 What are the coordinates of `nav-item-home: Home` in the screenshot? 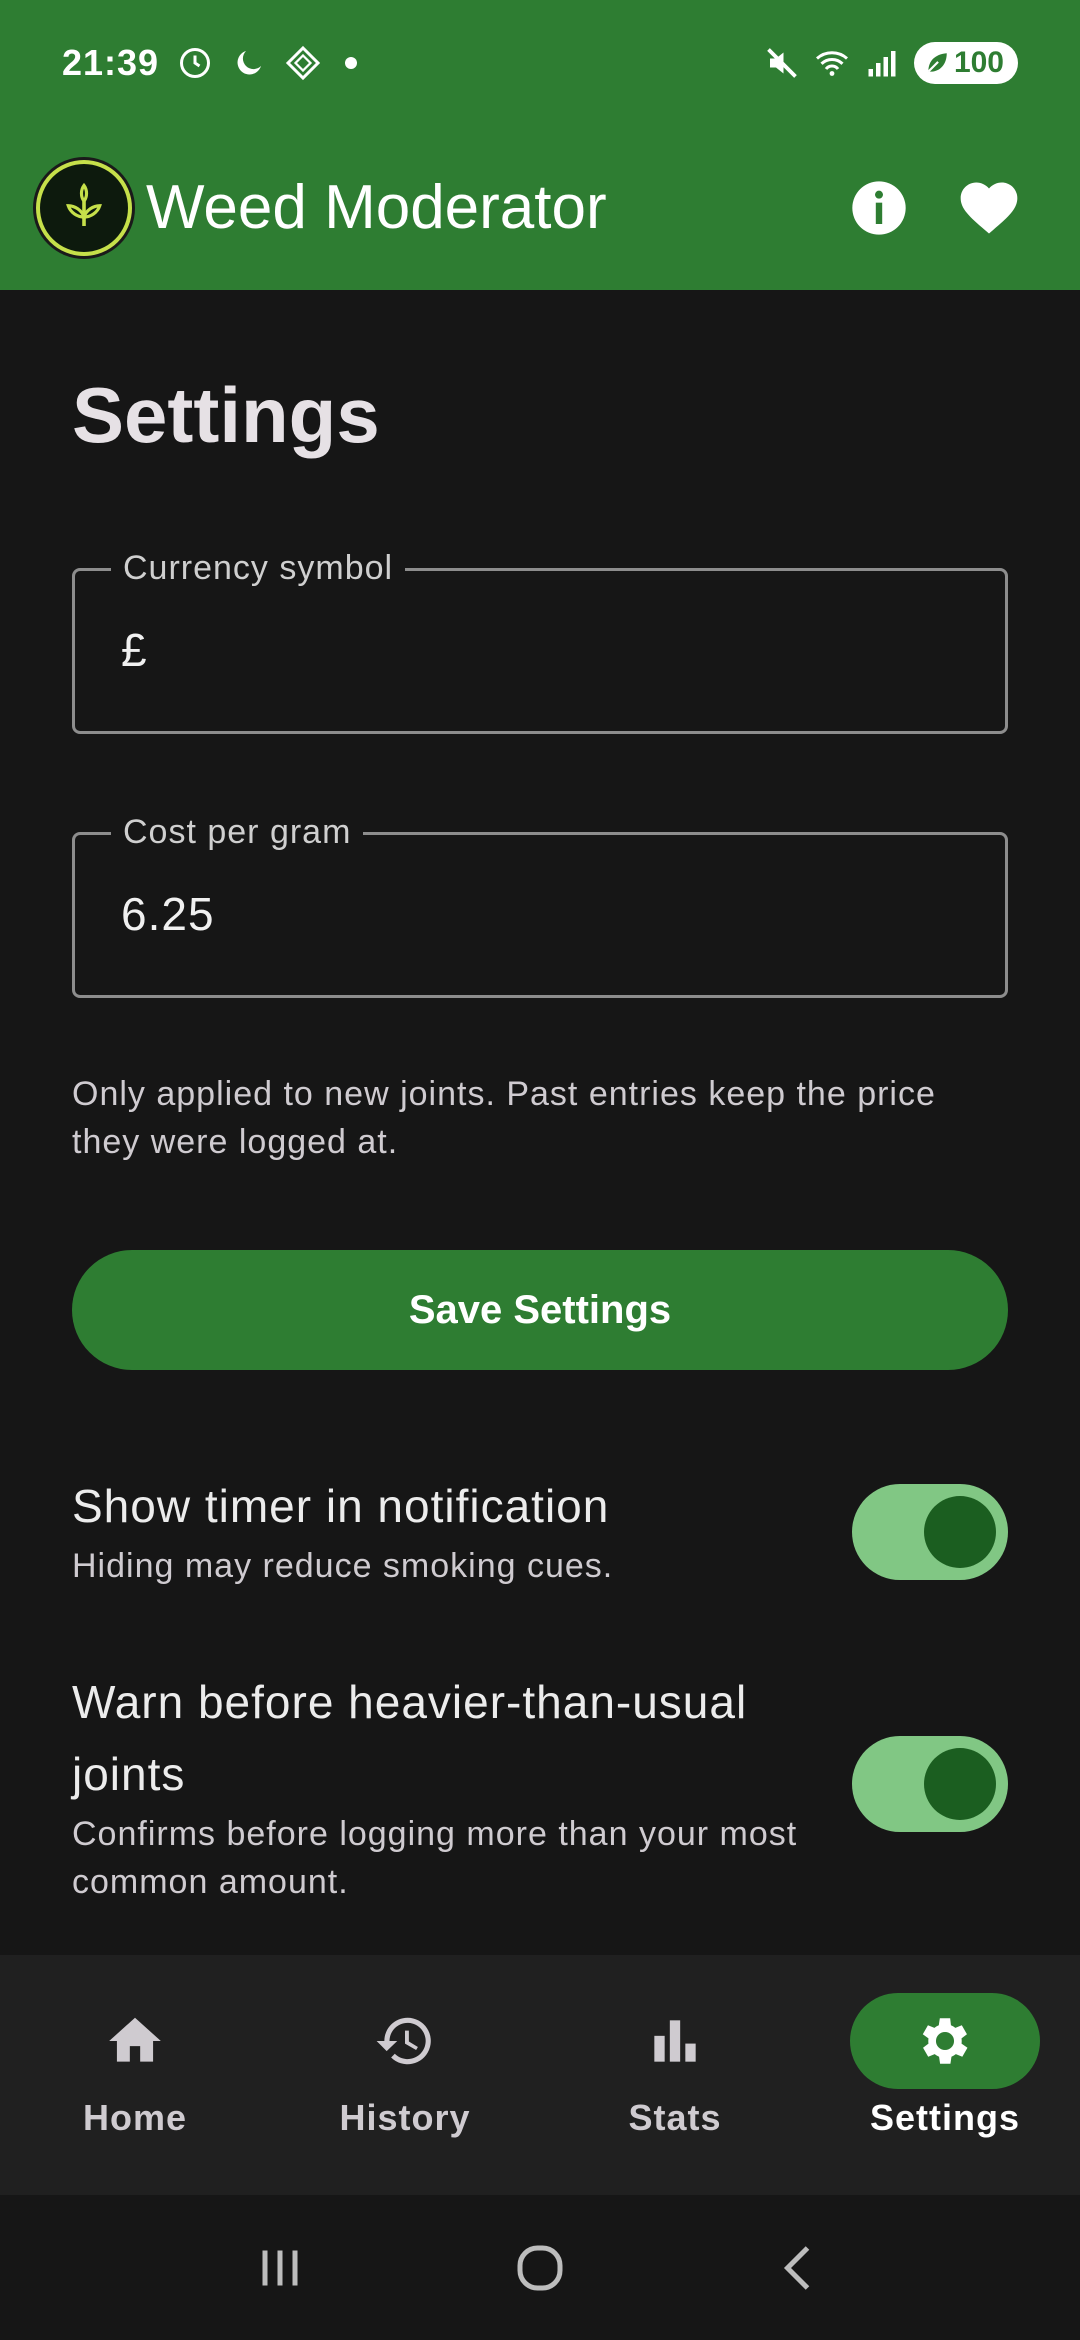 It's located at (135, 2075).